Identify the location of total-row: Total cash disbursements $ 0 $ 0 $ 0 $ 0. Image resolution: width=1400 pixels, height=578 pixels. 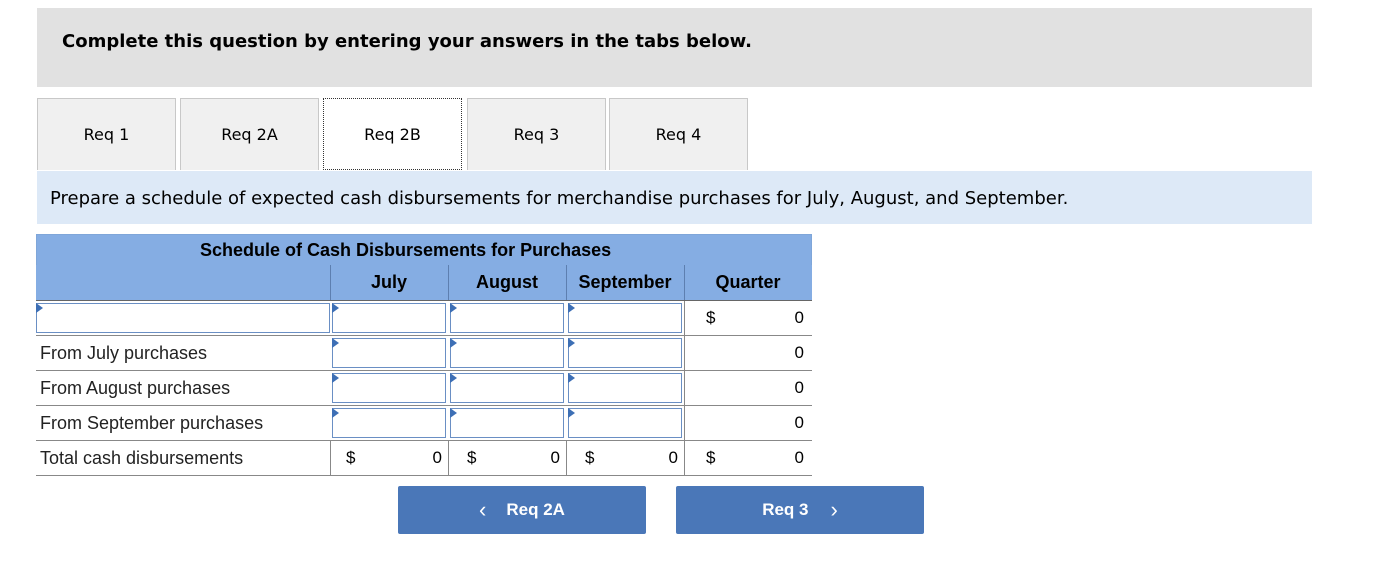
(424, 458).